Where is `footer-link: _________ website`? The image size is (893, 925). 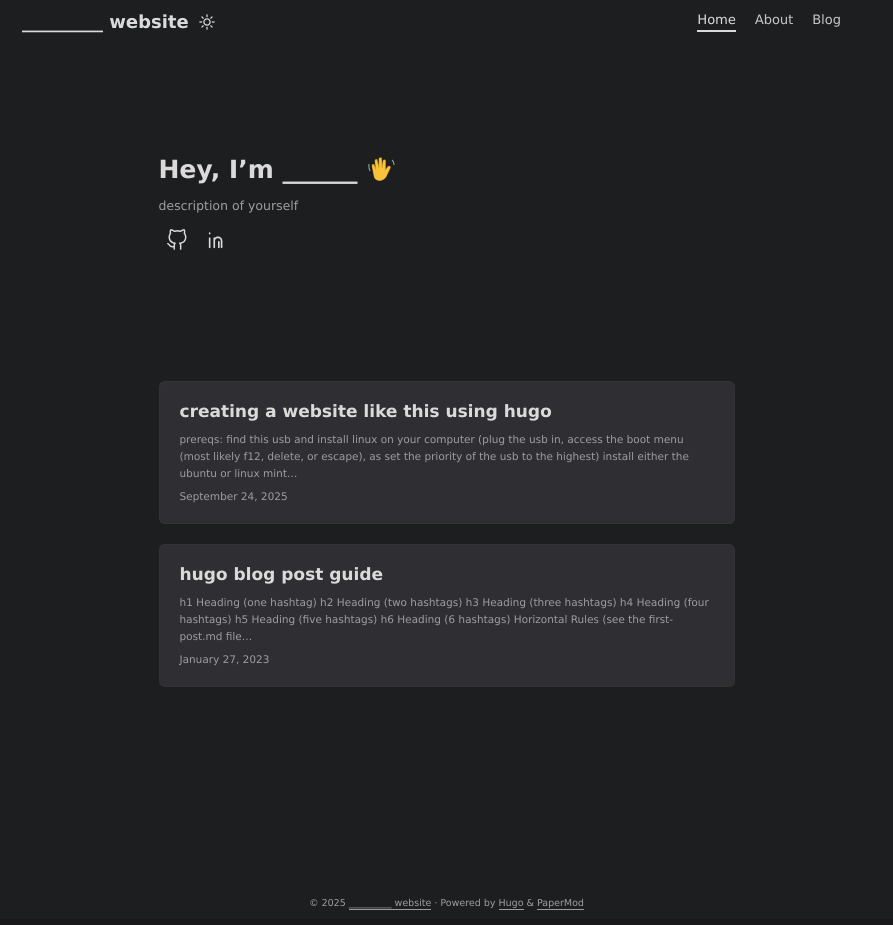
footer-link: _________ website is located at coordinates (390, 904).